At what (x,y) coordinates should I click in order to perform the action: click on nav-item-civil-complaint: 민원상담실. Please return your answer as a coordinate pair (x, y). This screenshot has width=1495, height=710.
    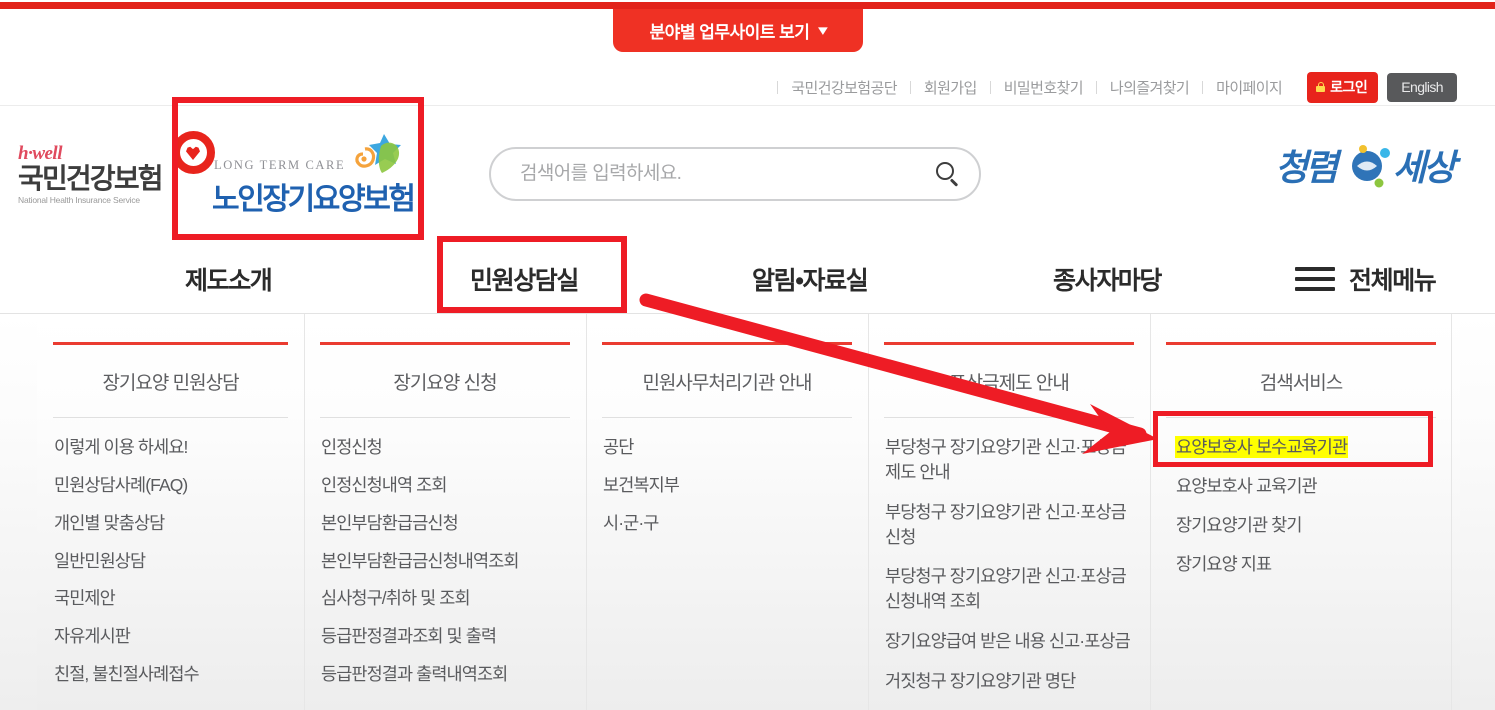
    Looking at the image, I should click on (524, 279).